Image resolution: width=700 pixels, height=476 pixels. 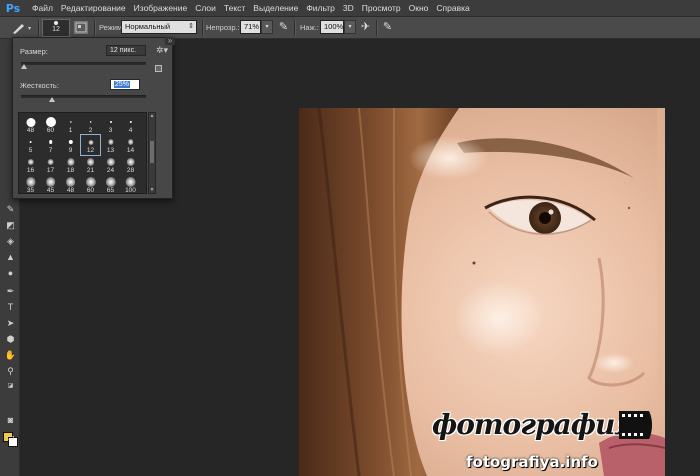 I want to click on brush-preset-size: 4, so click(x=130, y=130).